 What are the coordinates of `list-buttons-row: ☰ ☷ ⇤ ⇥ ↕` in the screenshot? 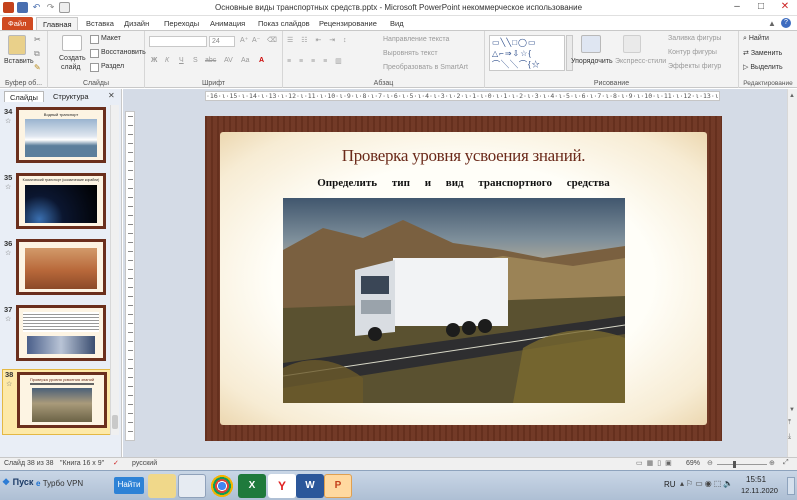 It's located at (318, 40).